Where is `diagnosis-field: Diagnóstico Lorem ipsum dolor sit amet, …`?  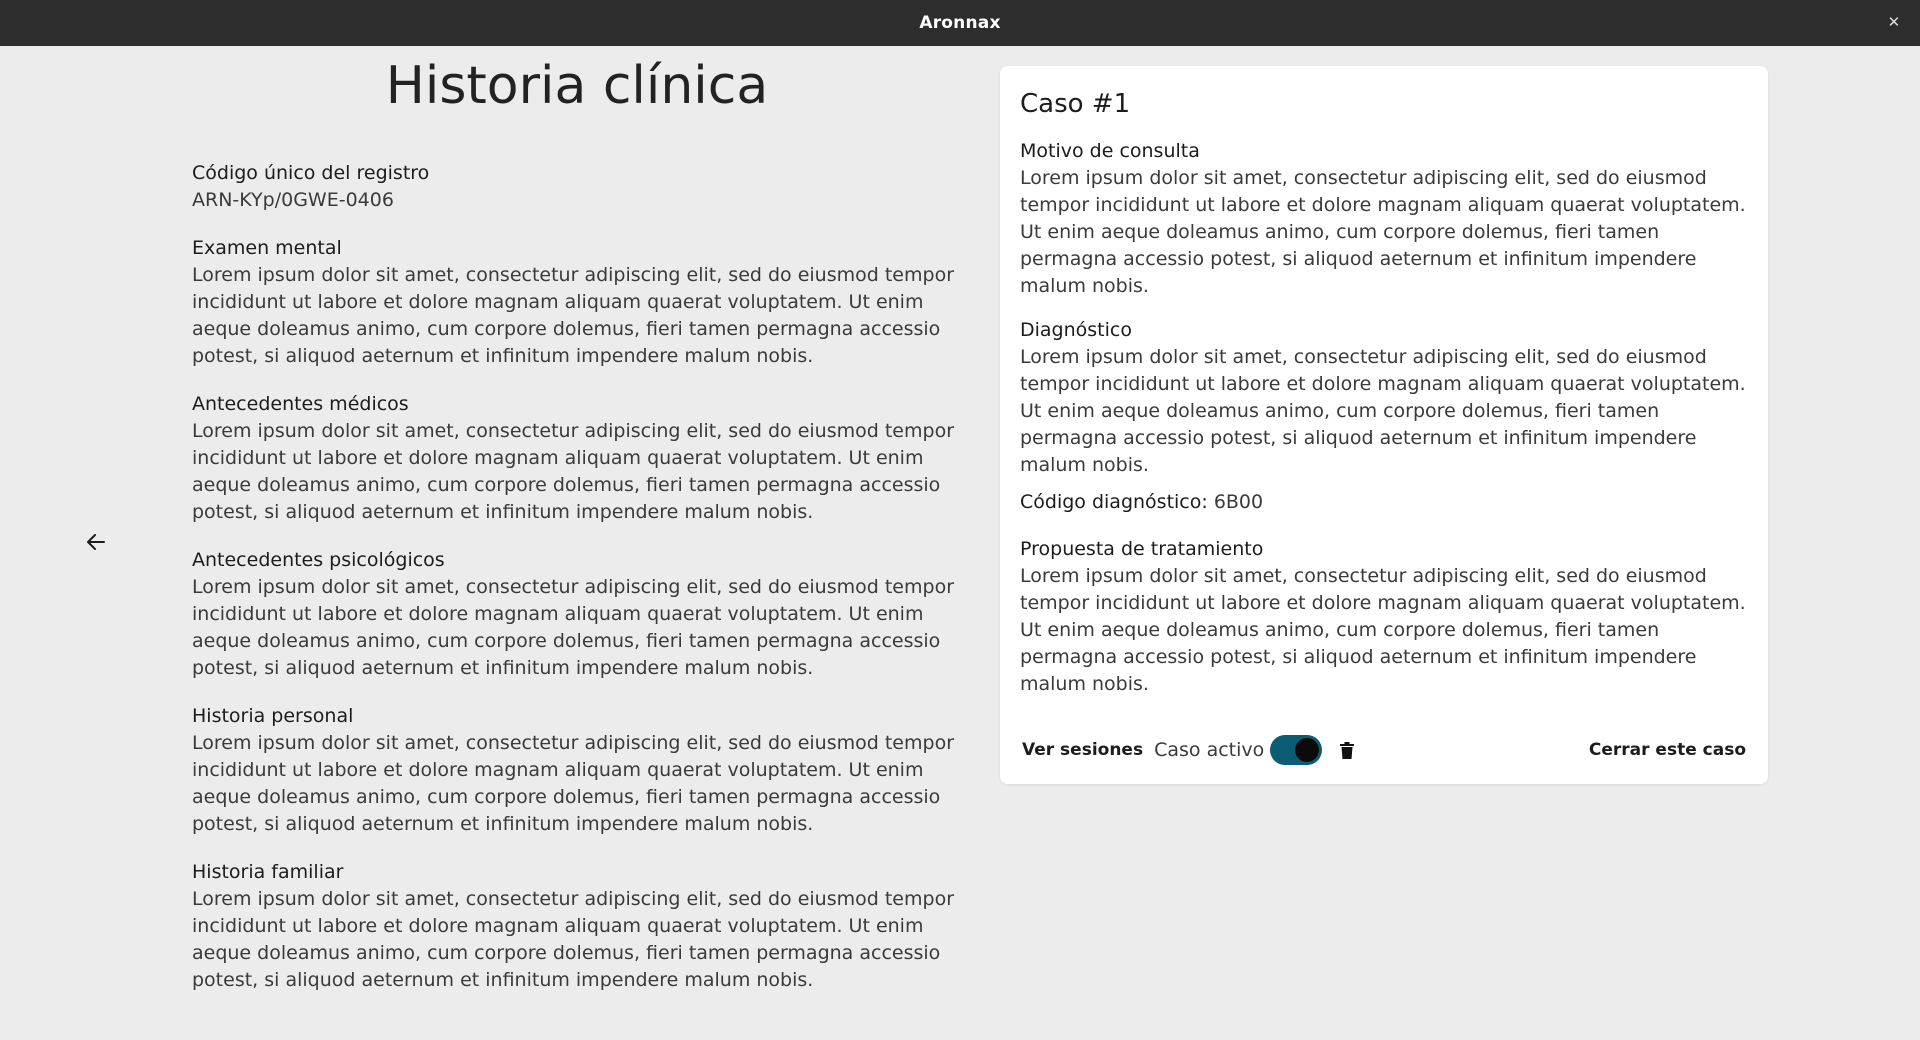 diagnosis-field: Diagnóstico Lorem ipsum dolor sit amet, … is located at coordinates (1384, 398).